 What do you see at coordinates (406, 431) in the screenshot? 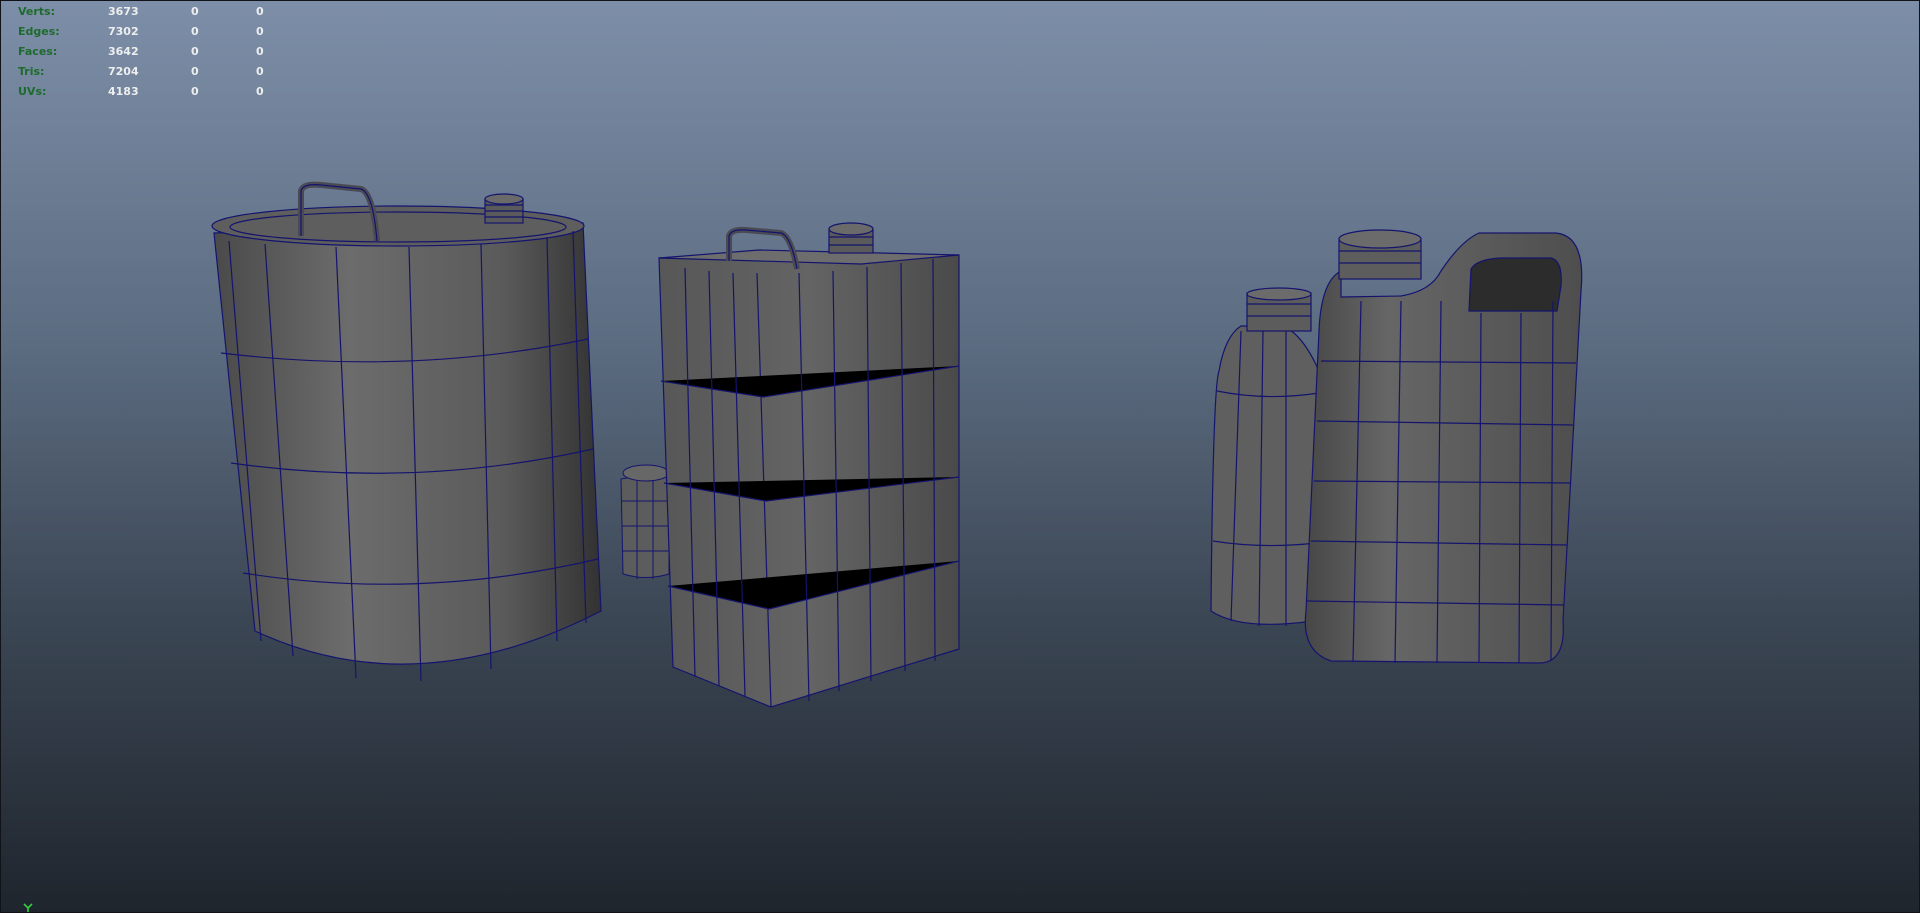
I see `round-oil-drum` at bounding box center [406, 431].